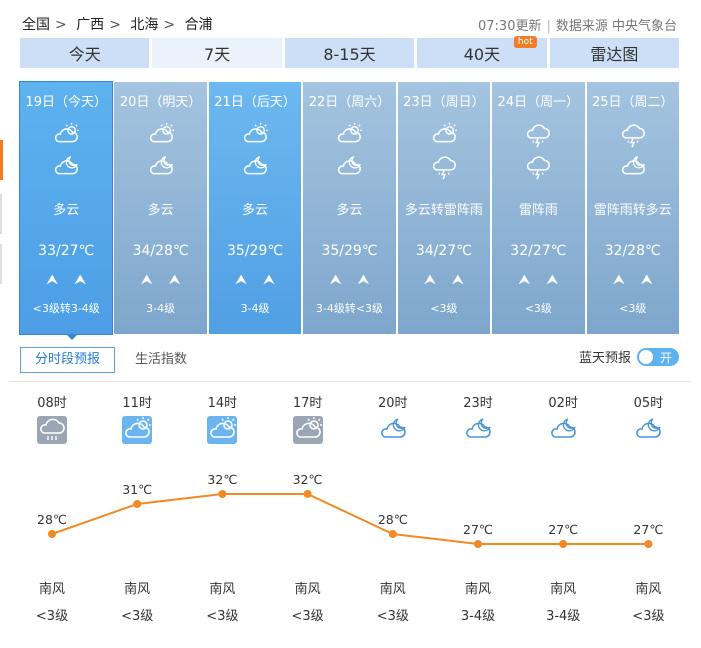 The width and height of the screenshot is (701, 648). Describe the element at coordinates (658, 356) in the screenshot. I see `blue-sky-switch: 开` at that location.